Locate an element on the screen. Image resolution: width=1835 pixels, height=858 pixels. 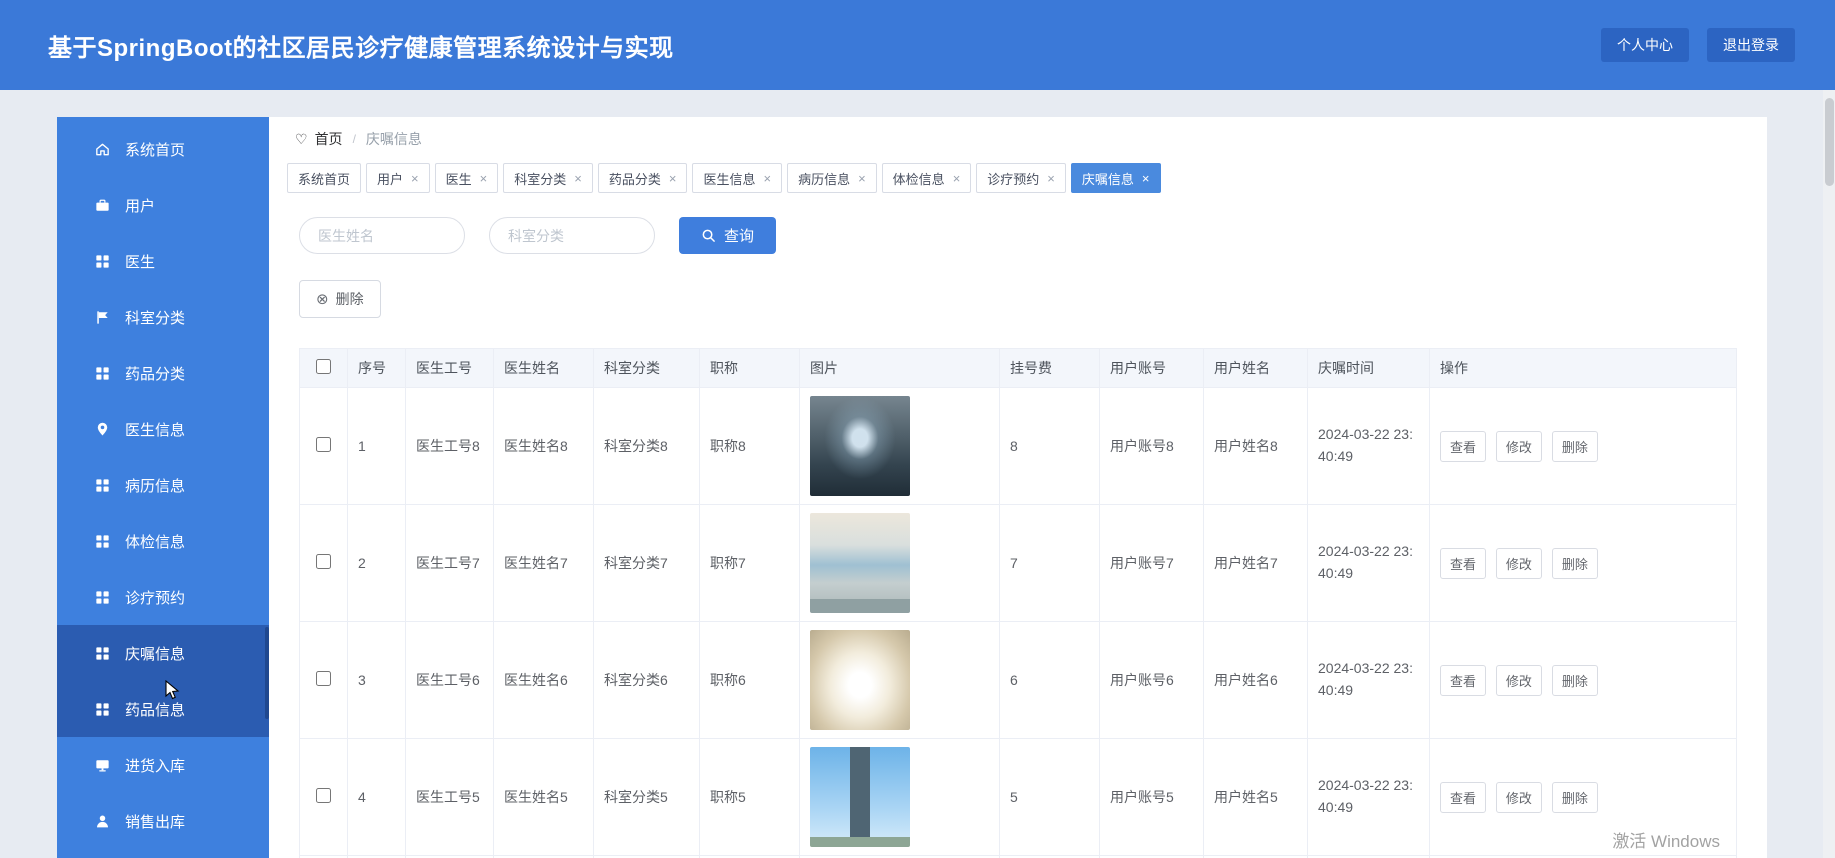
cell-actions: 查看 修改 删除 is located at coordinates (1583, 563).